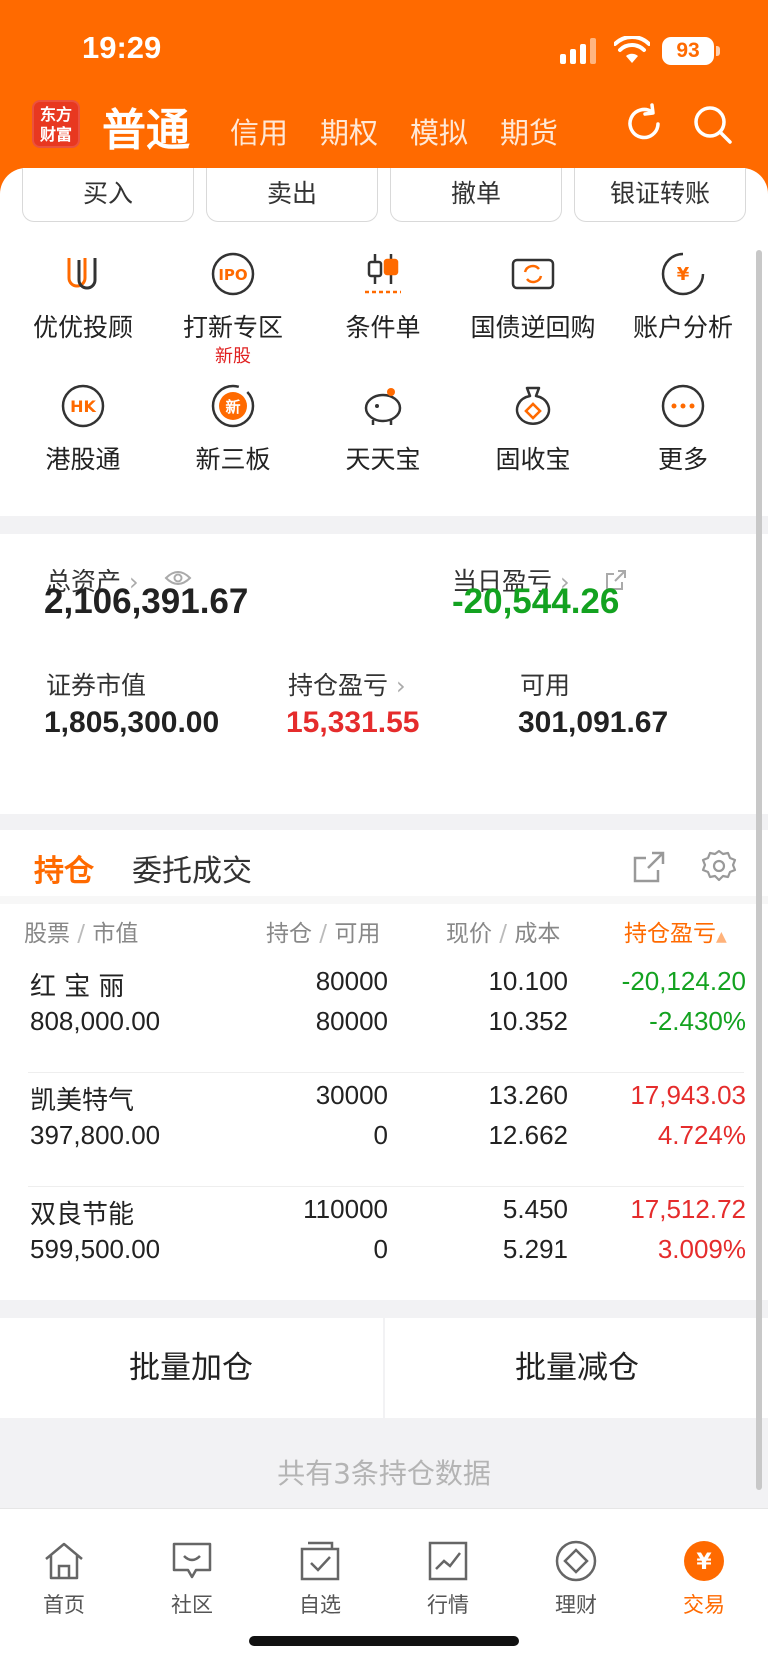 The width and height of the screenshot is (768, 1663). I want to click on market-value-label: 证券市值, so click(96, 685).